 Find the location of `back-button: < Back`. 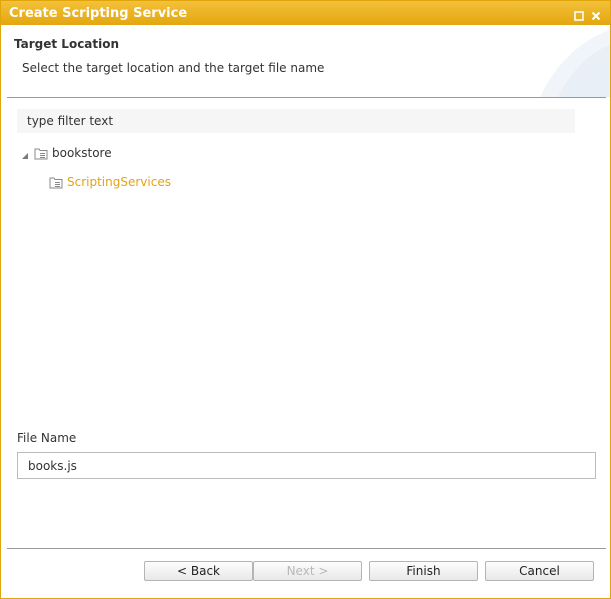

back-button: < Back is located at coordinates (198, 571).